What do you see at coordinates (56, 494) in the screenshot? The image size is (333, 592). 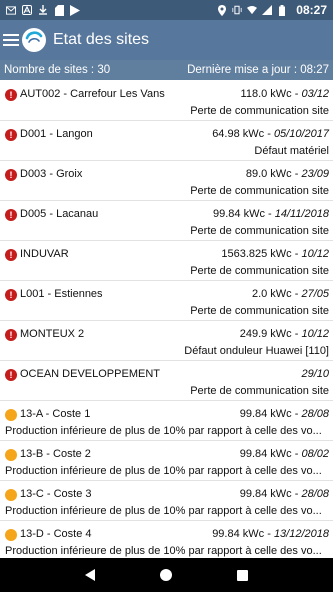 I see `site-name: 13-C - Coste 3` at bounding box center [56, 494].